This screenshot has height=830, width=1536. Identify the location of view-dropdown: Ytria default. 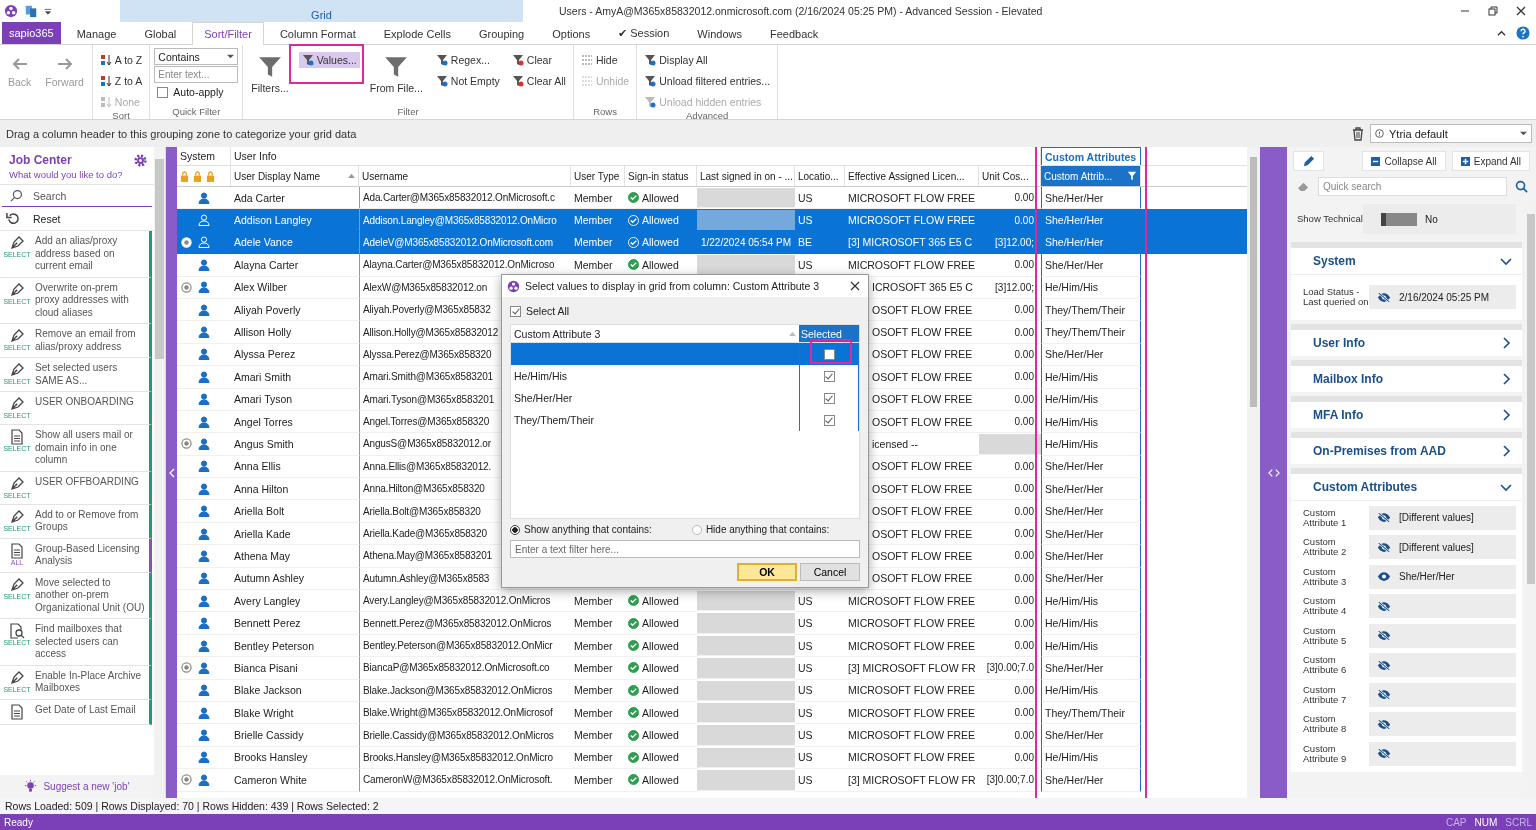
(1451, 133).